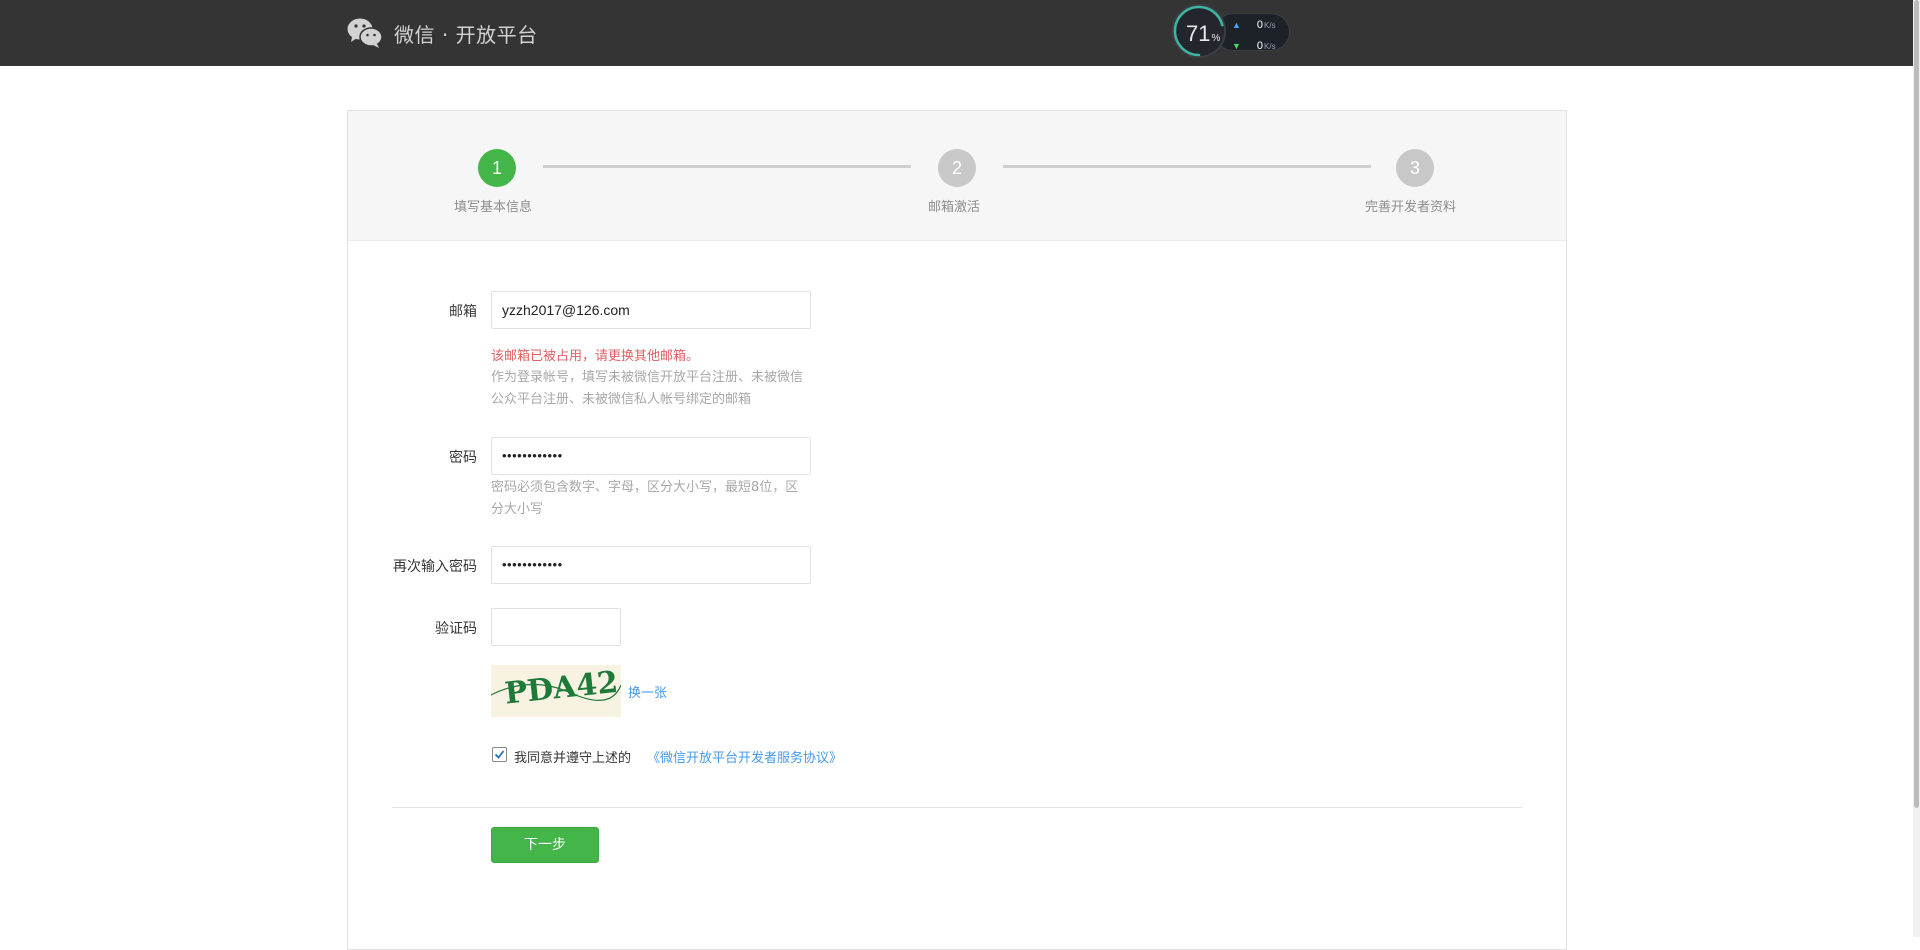  What do you see at coordinates (1198, 33) in the screenshot?
I see `gauge-percent: 71` at bounding box center [1198, 33].